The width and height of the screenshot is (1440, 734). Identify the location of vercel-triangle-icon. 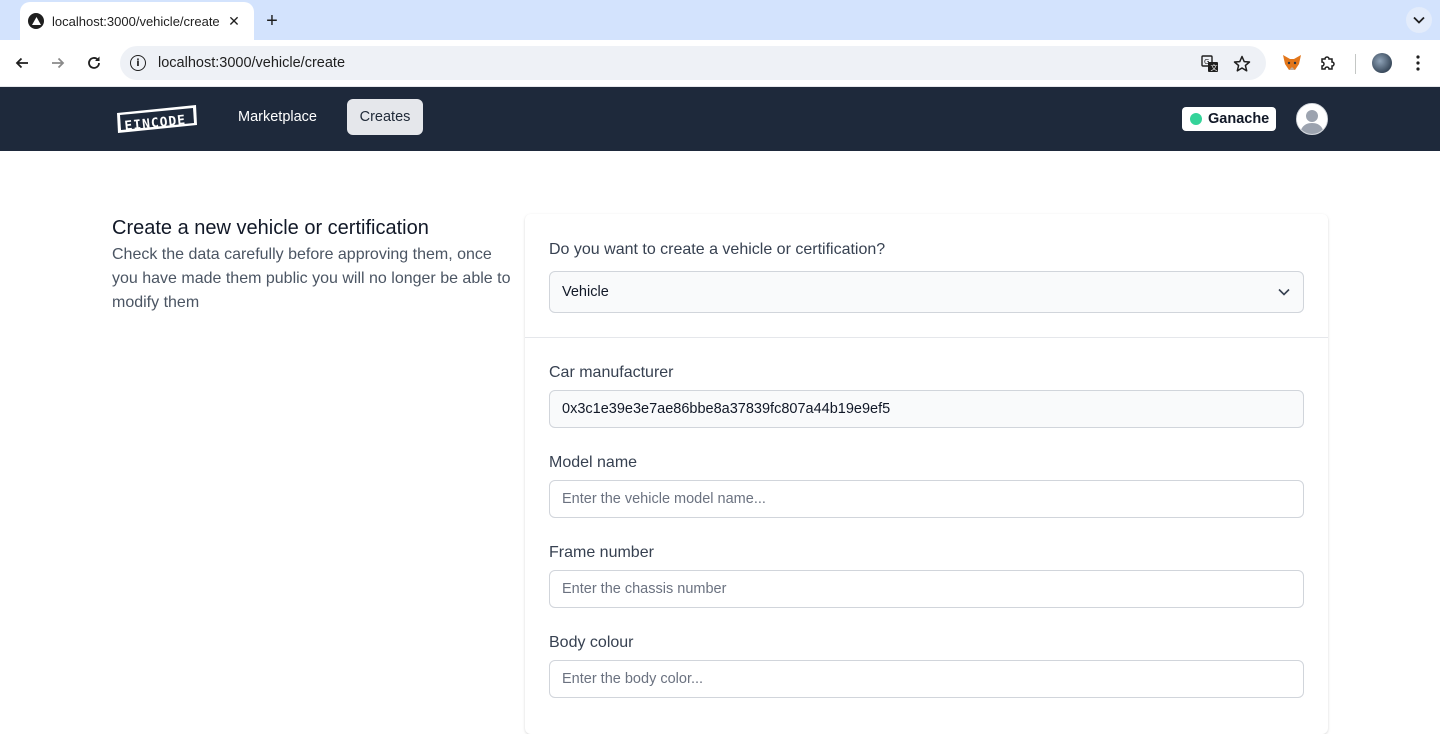
(36, 21).